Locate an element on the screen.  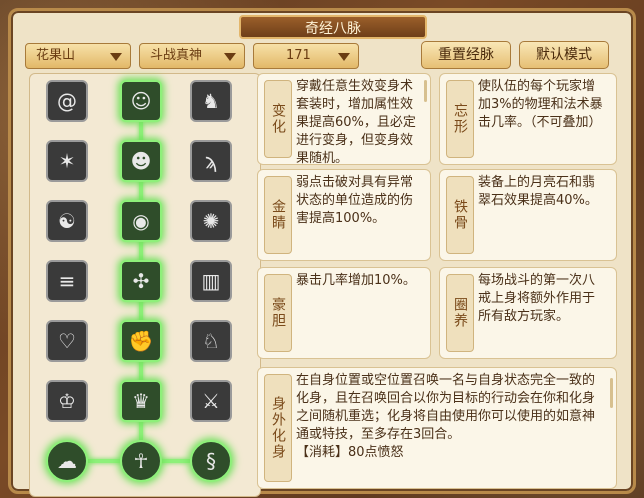
rabbit-icon: ♘ is located at coordinates (211, 341).